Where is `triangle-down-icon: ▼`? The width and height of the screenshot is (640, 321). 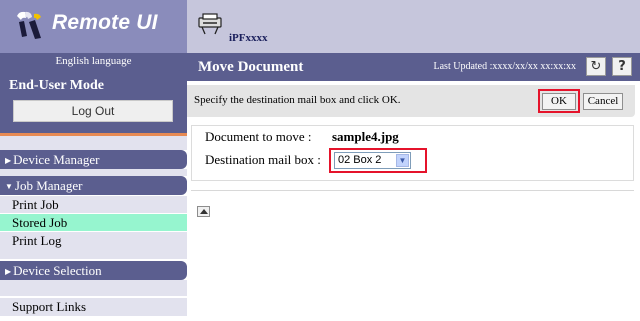 triangle-down-icon: ▼ is located at coordinates (9, 186).